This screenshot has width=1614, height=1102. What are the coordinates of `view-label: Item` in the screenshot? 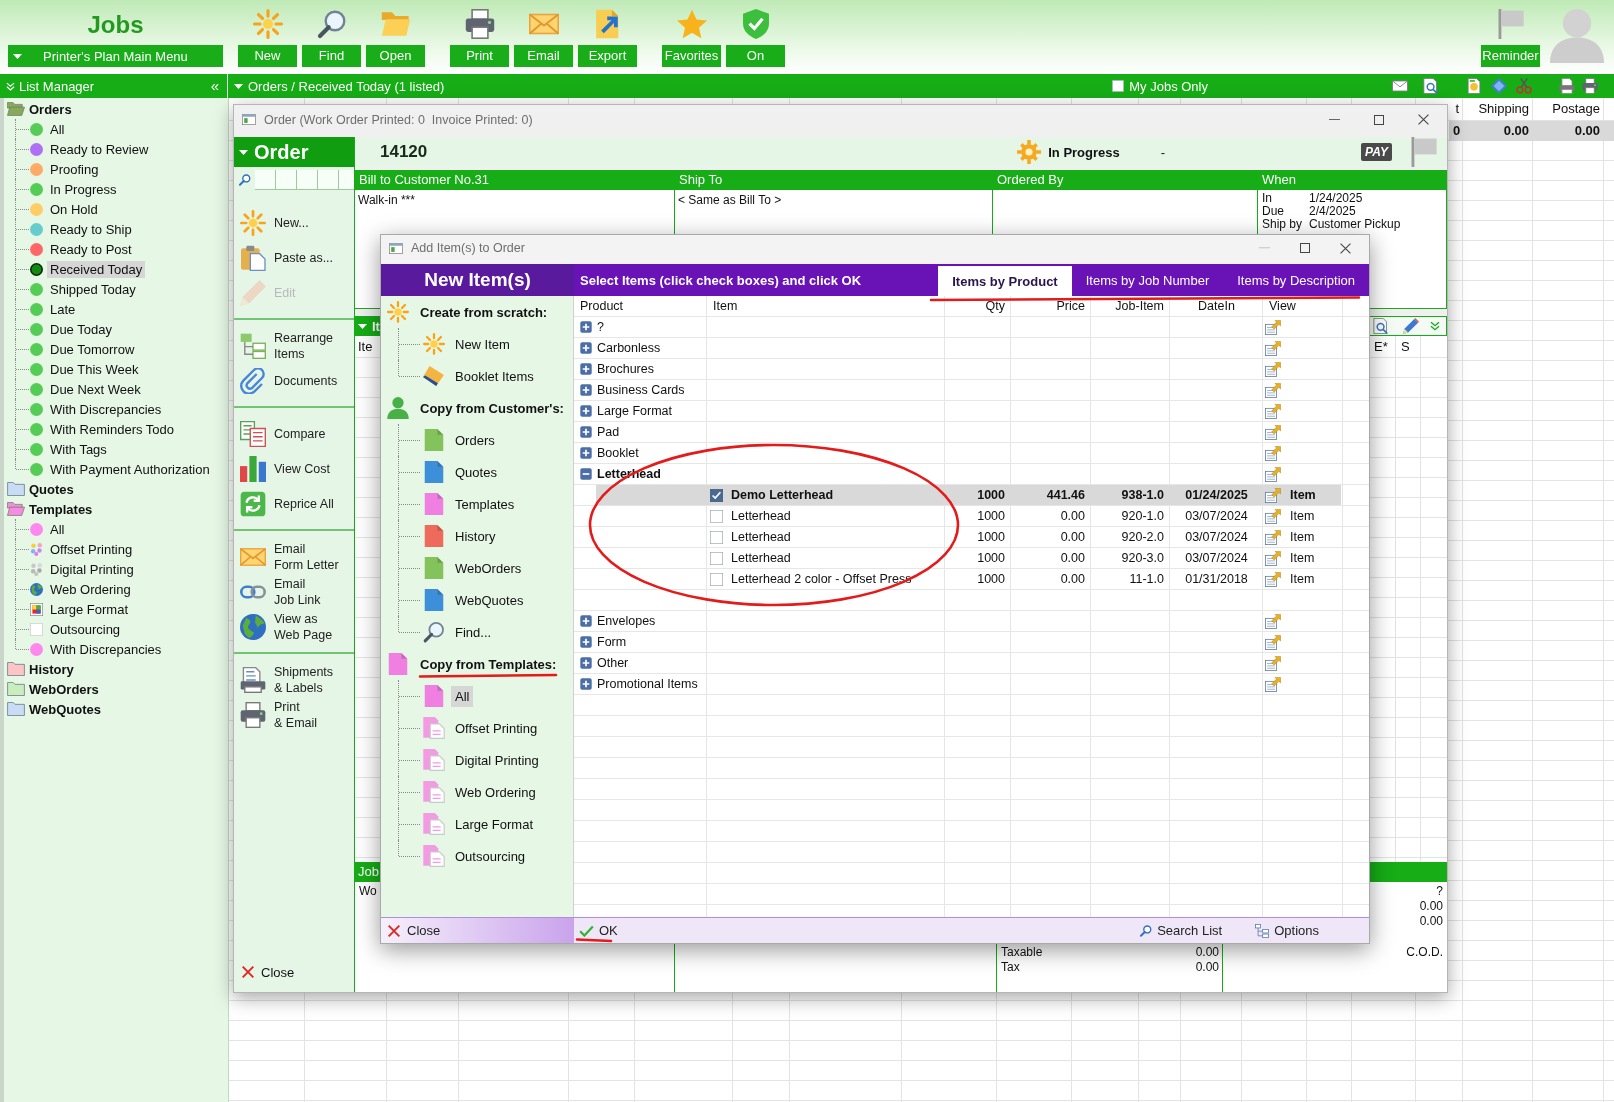 It's located at (1302, 579).